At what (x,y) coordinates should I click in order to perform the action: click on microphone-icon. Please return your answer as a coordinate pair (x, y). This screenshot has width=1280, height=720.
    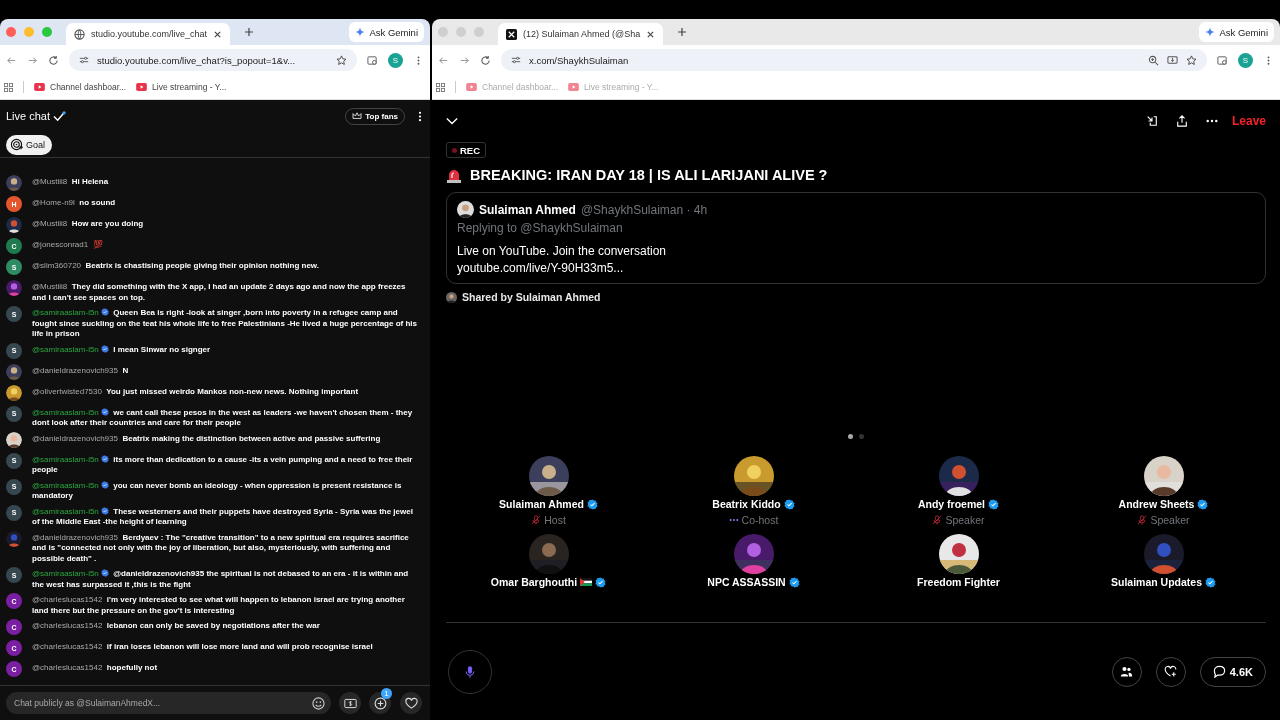
    Looking at the image, I should click on (470, 671).